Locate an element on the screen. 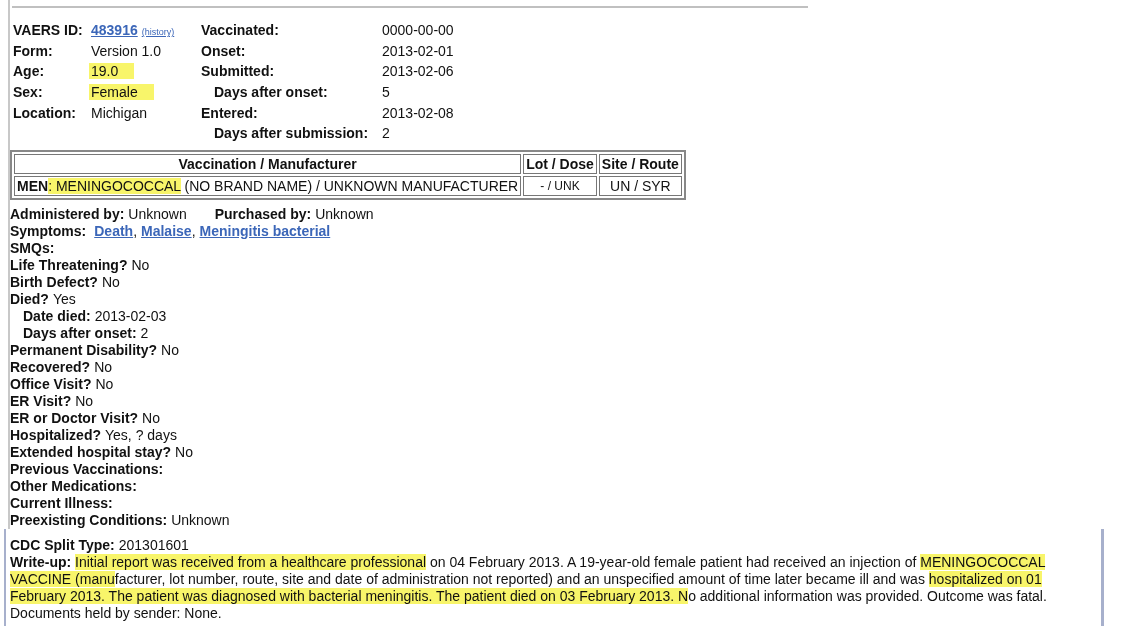 The image size is (1135, 641). column-header: Site / Route is located at coordinates (640, 163).